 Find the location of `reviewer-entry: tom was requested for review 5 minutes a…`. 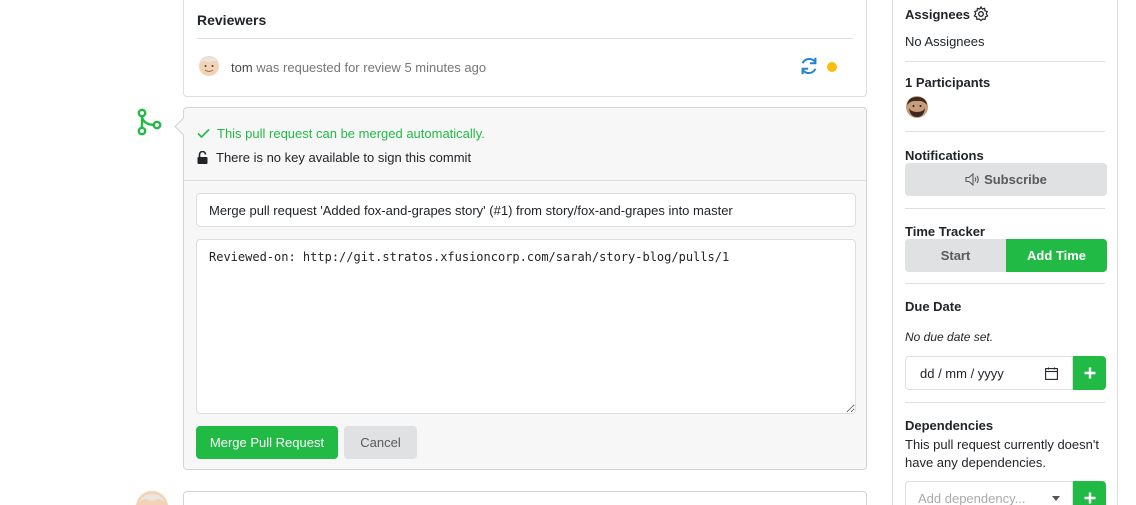

reviewer-entry: tom was requested for review 5 minutes a… is located at coordinates (358, 67).